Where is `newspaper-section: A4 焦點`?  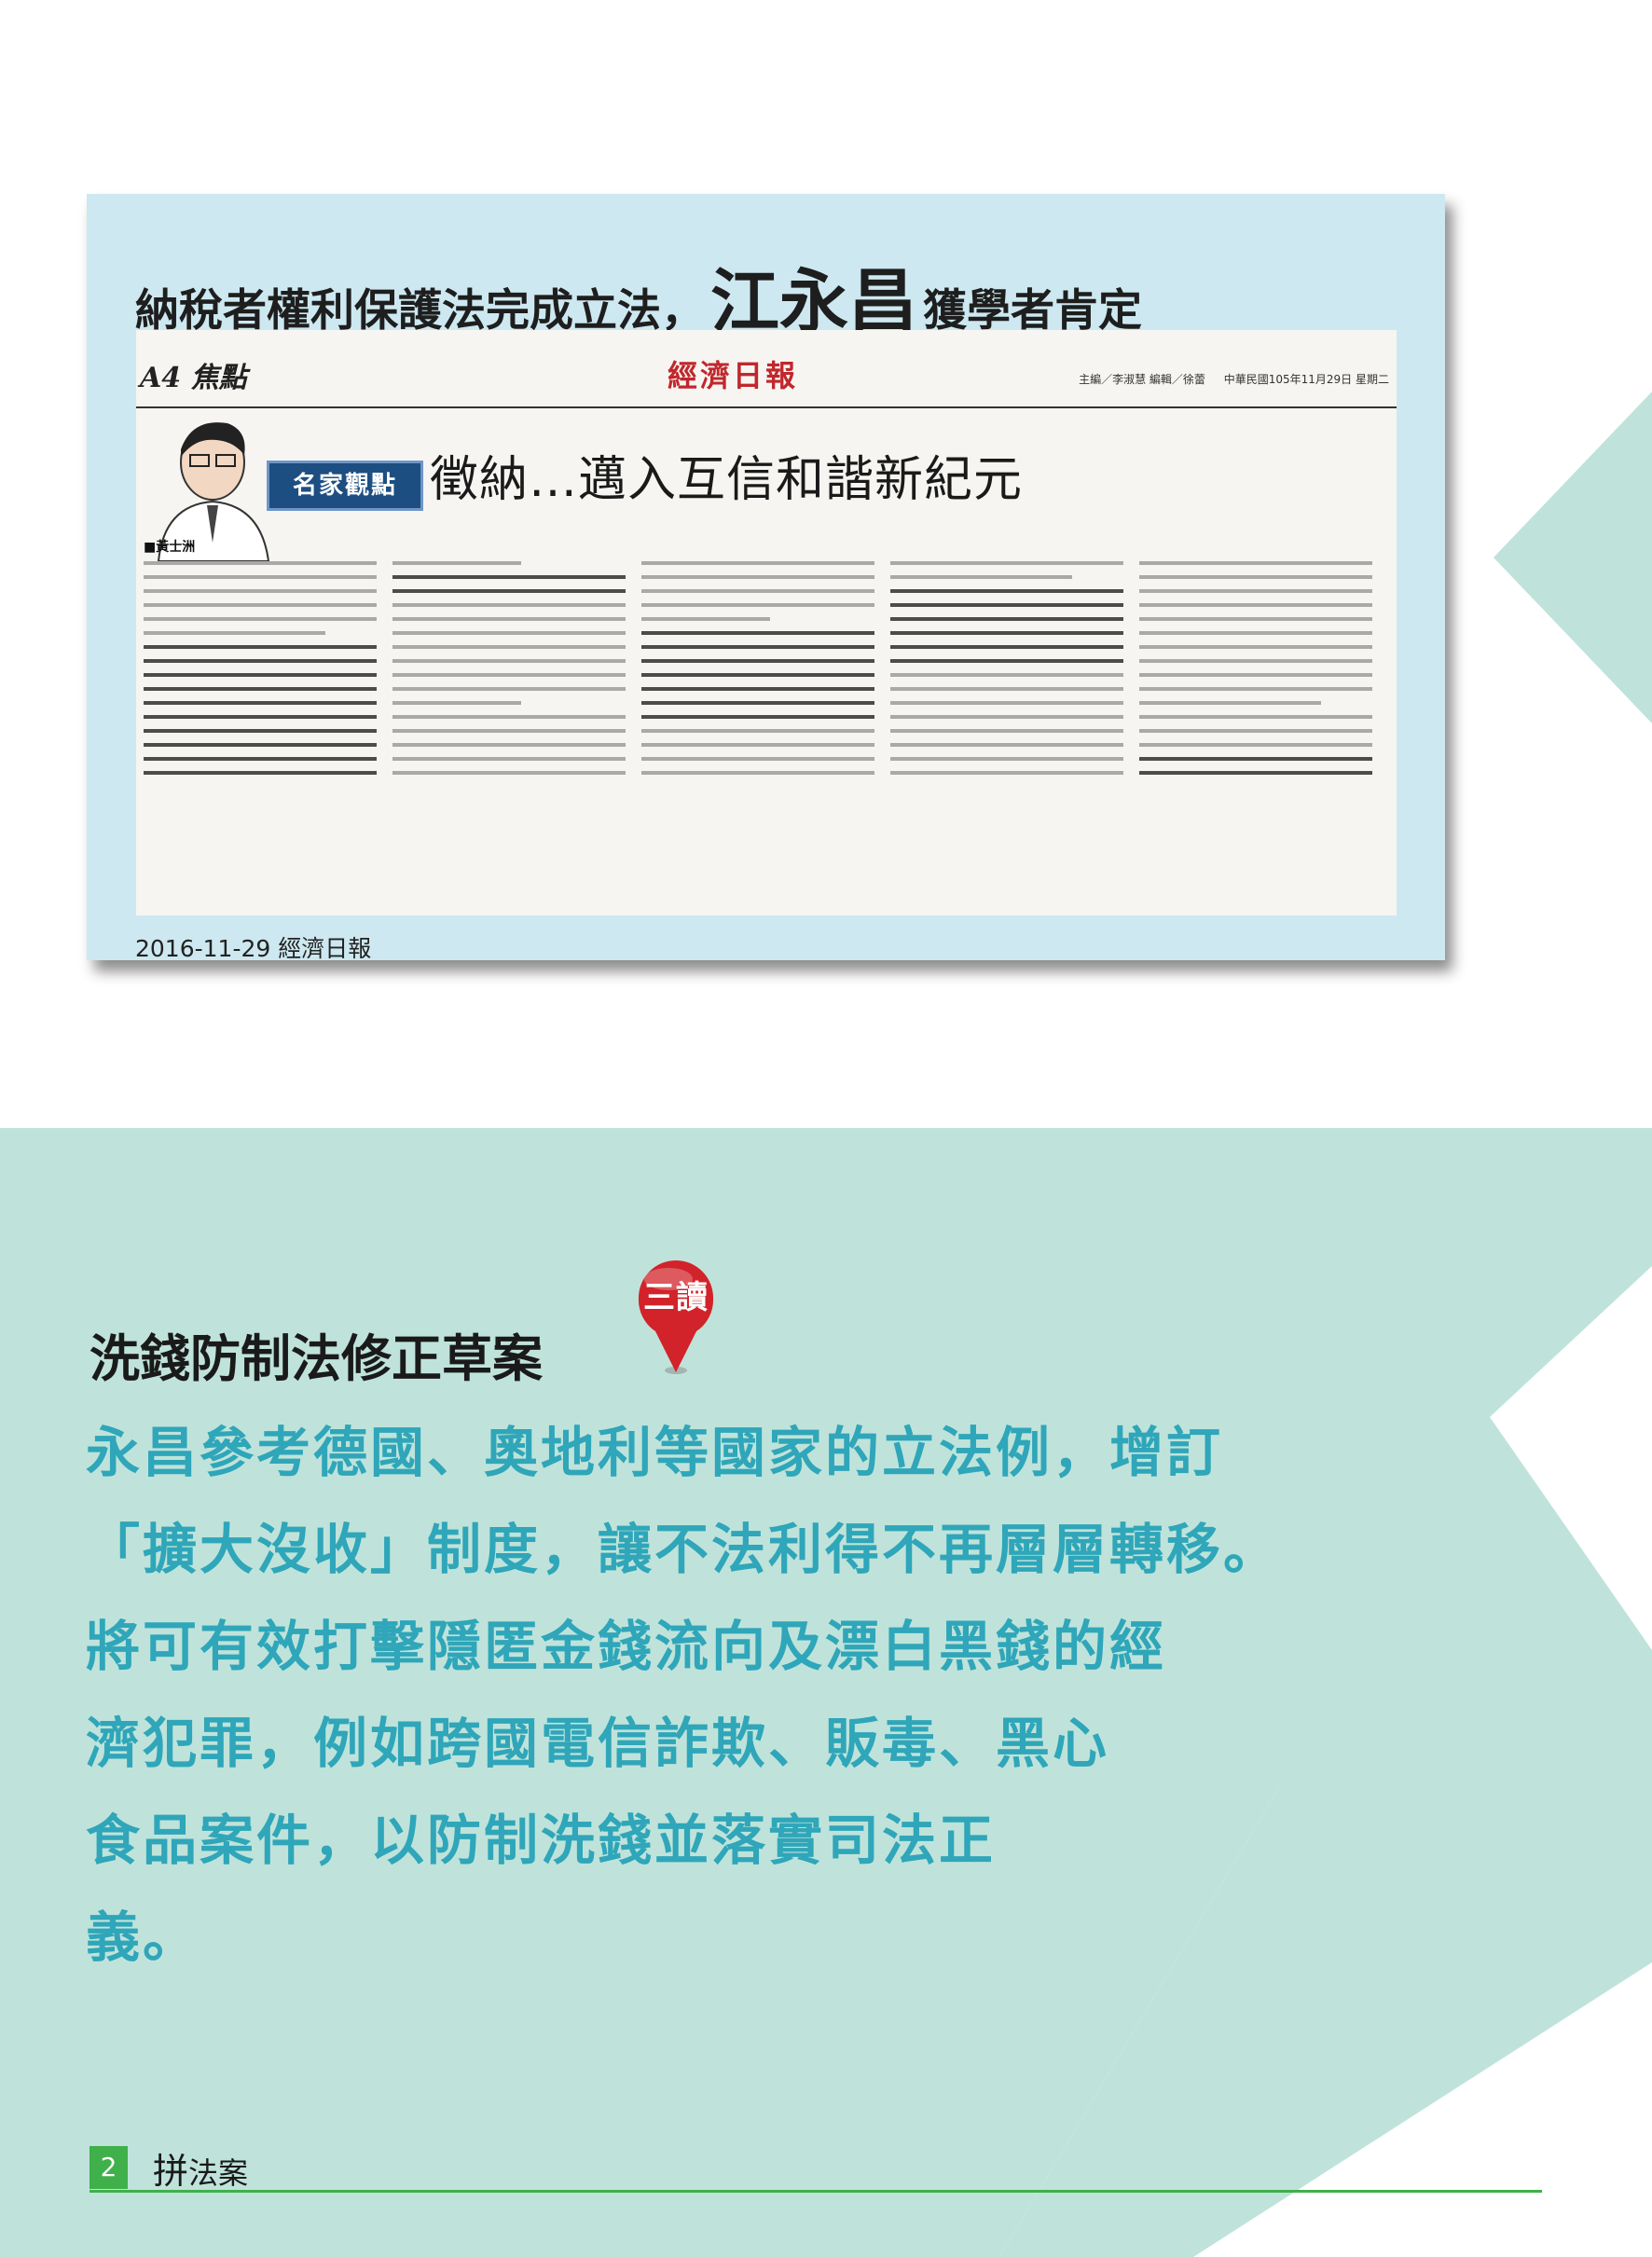
newspaper-section: A4 焦點 is located at coordinates (193, 378).